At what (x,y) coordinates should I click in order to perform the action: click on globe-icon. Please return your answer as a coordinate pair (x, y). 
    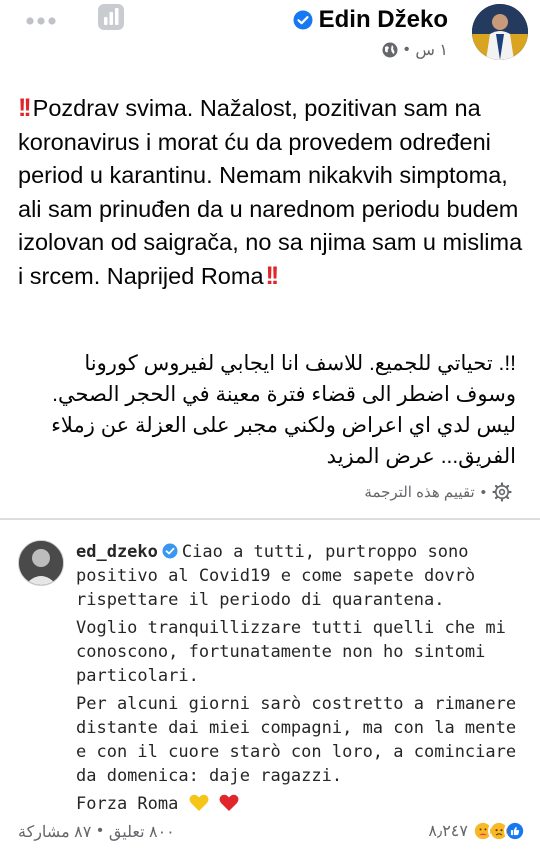
    Looking at the image, I should click on (390, 50).